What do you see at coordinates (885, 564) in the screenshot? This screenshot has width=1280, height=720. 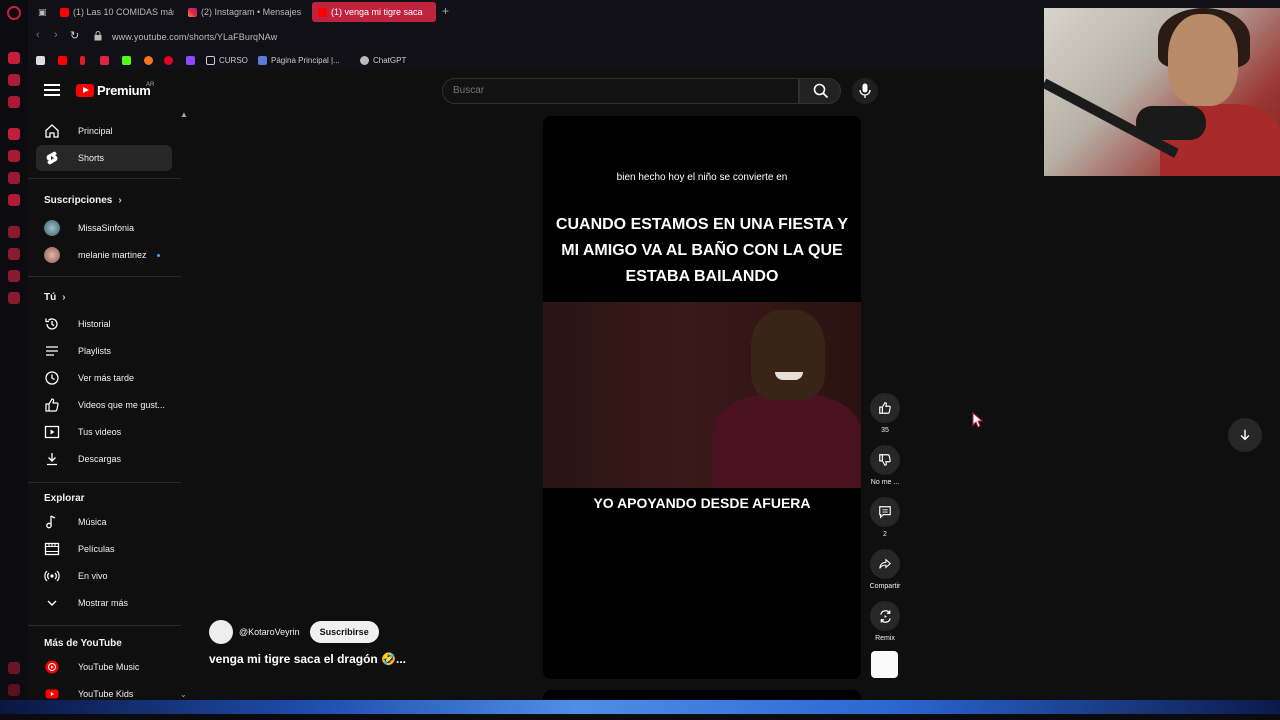 I see `share-button` at bounding box center [885, 564].